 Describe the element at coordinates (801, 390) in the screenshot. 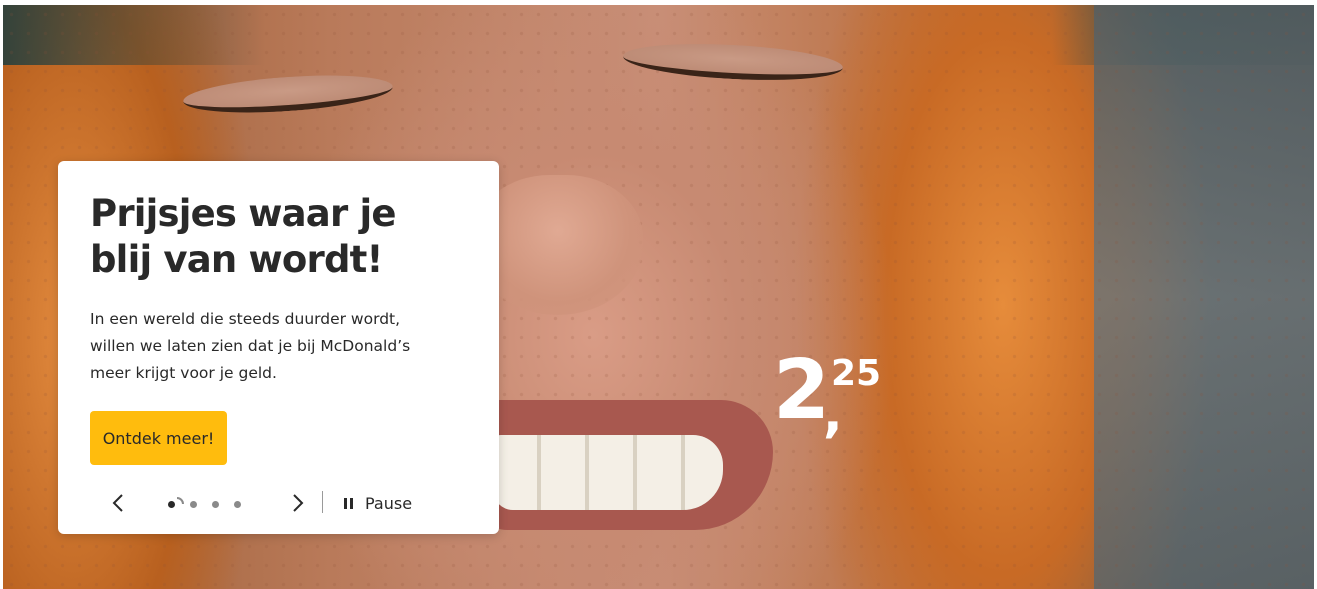

I see `price-euros: 2` at that location.